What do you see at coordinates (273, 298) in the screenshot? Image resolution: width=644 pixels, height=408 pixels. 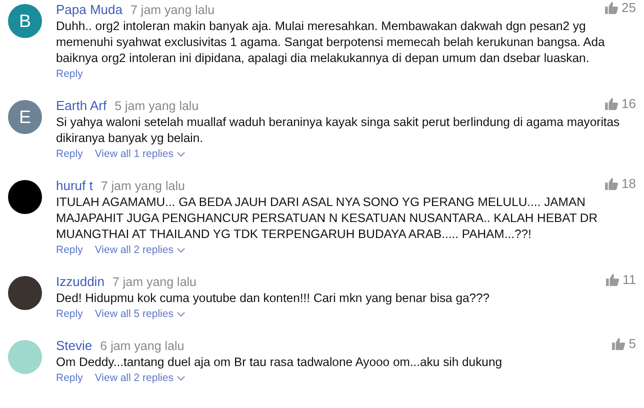 I see `comment-text: Ded! Hidupmu kok cuma youtube dan konten!!! Cari mkn yang benar bisa ga???` at bounding box center [273, 298].